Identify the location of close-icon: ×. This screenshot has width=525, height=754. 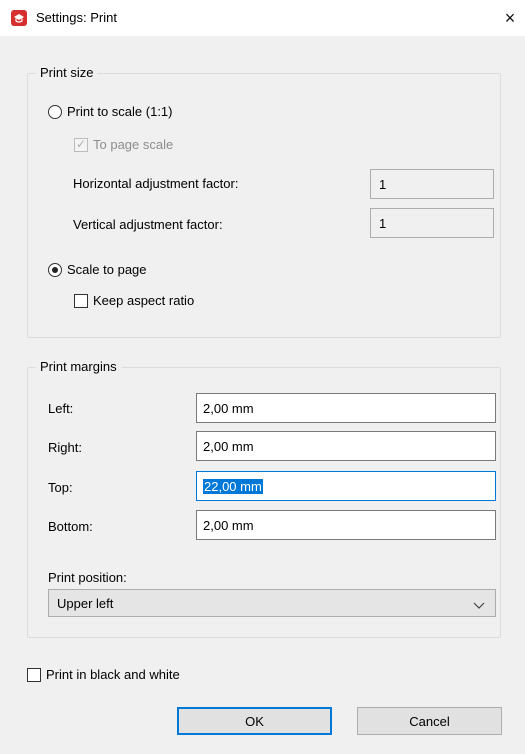
(510, 17).